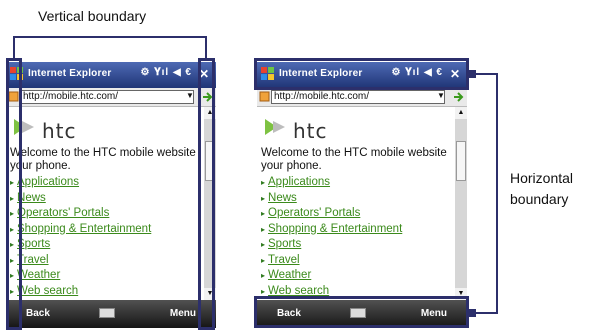 The height and width of the screenshot is (330, 595). I want to click on go-arrow-icon, so click(458, 96).